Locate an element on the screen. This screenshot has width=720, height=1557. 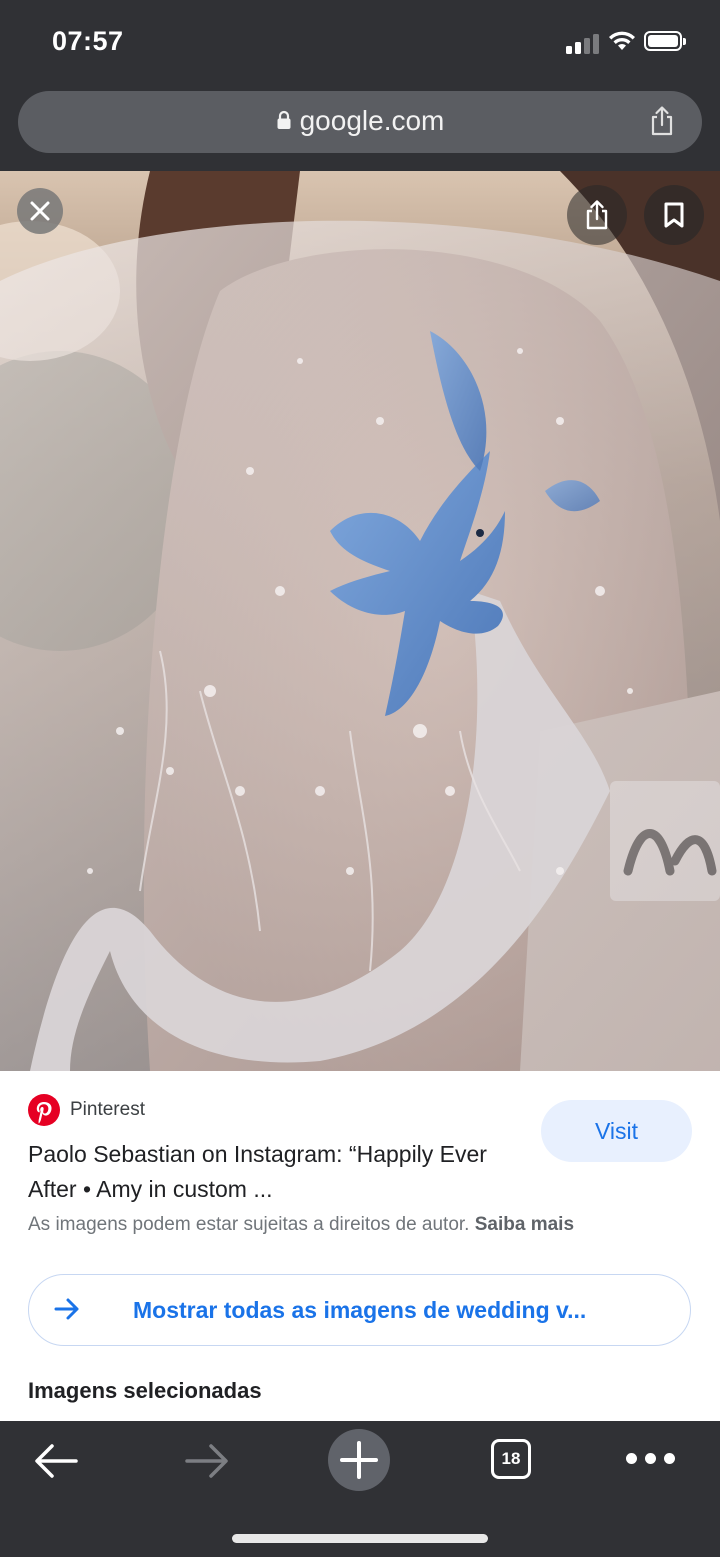
status-time: 07:57 is located at coordinates (88, 41).